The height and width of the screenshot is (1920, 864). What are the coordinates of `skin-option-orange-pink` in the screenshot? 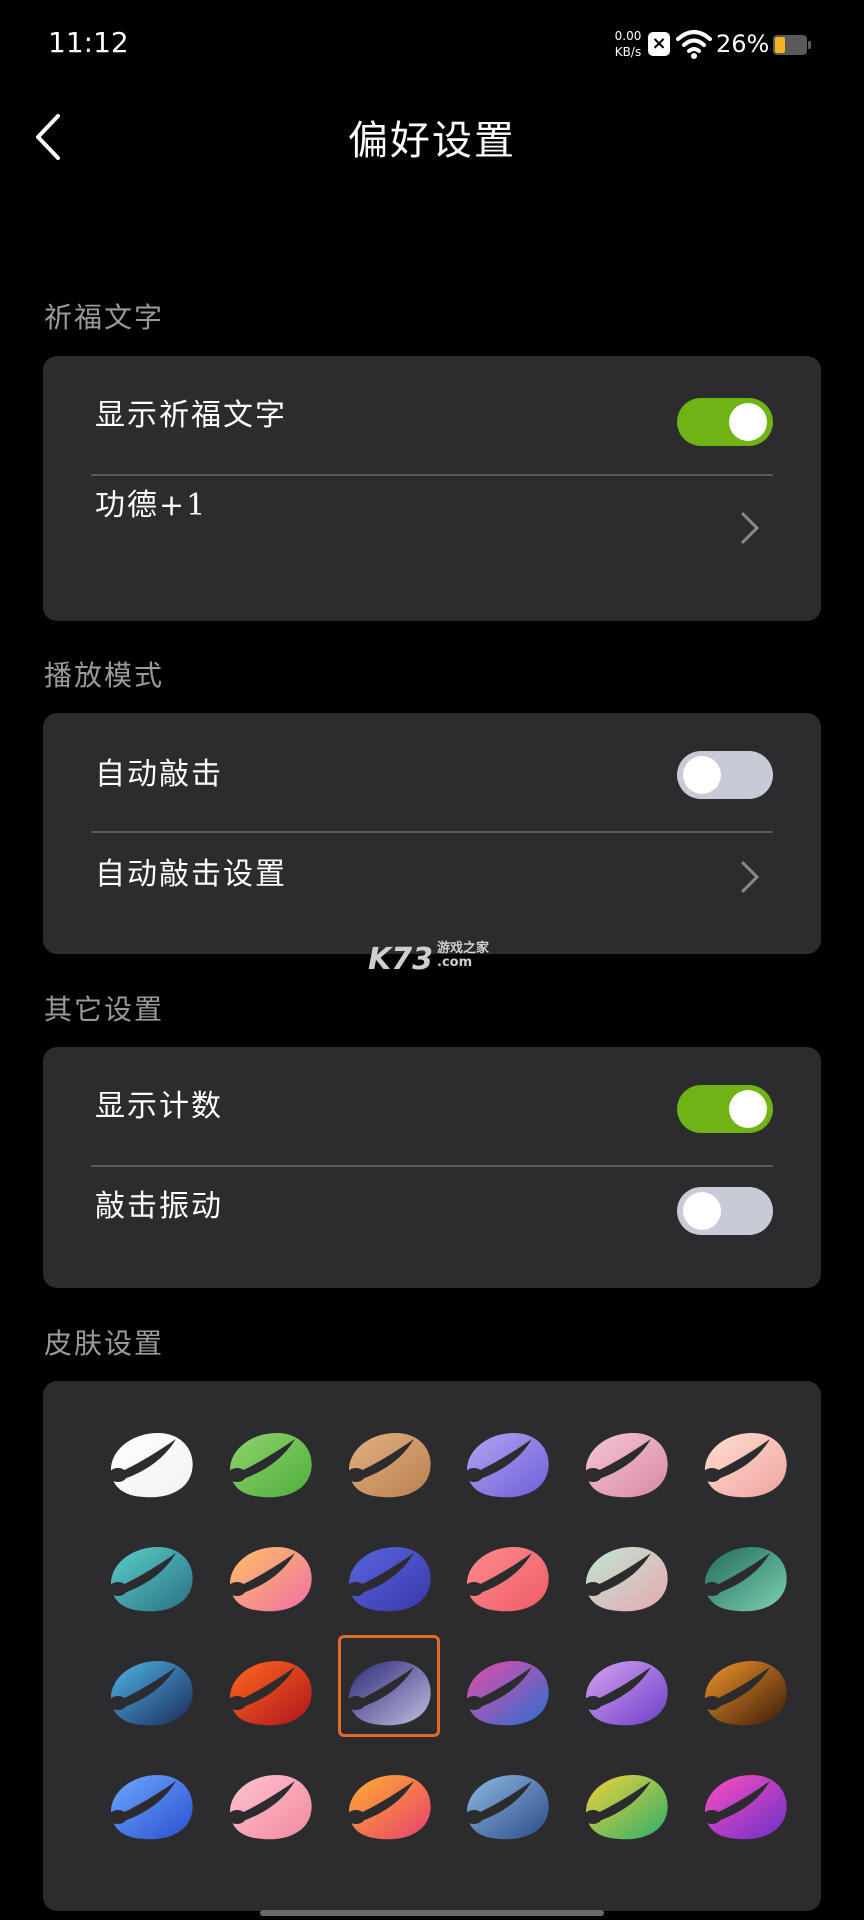 It's located at (269, 1579).